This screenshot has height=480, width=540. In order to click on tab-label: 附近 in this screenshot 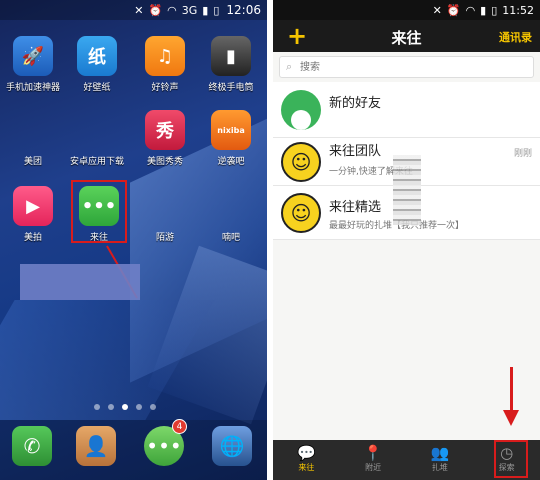, I will do `click(373, 467)`.